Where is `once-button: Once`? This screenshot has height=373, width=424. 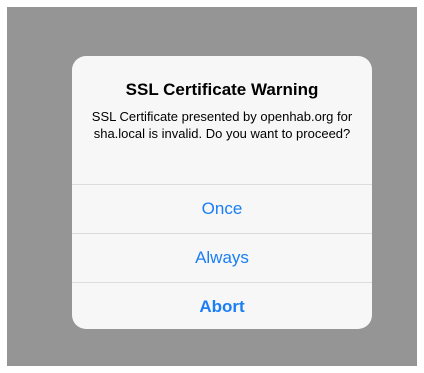
once-button: Once is located at coordinates (222, 208).